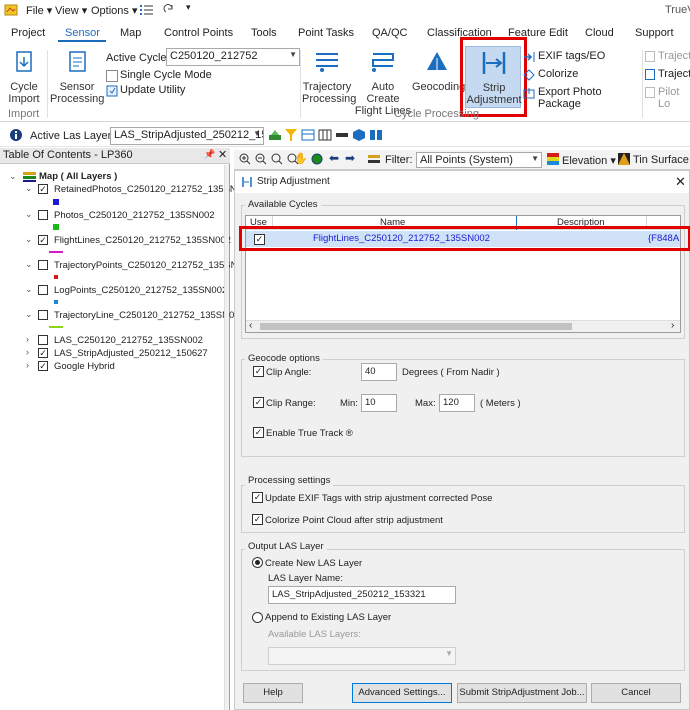  Describe the element at coordinates (209, 154) in the screenshot. I see `pin-icon: 📌` at that location.